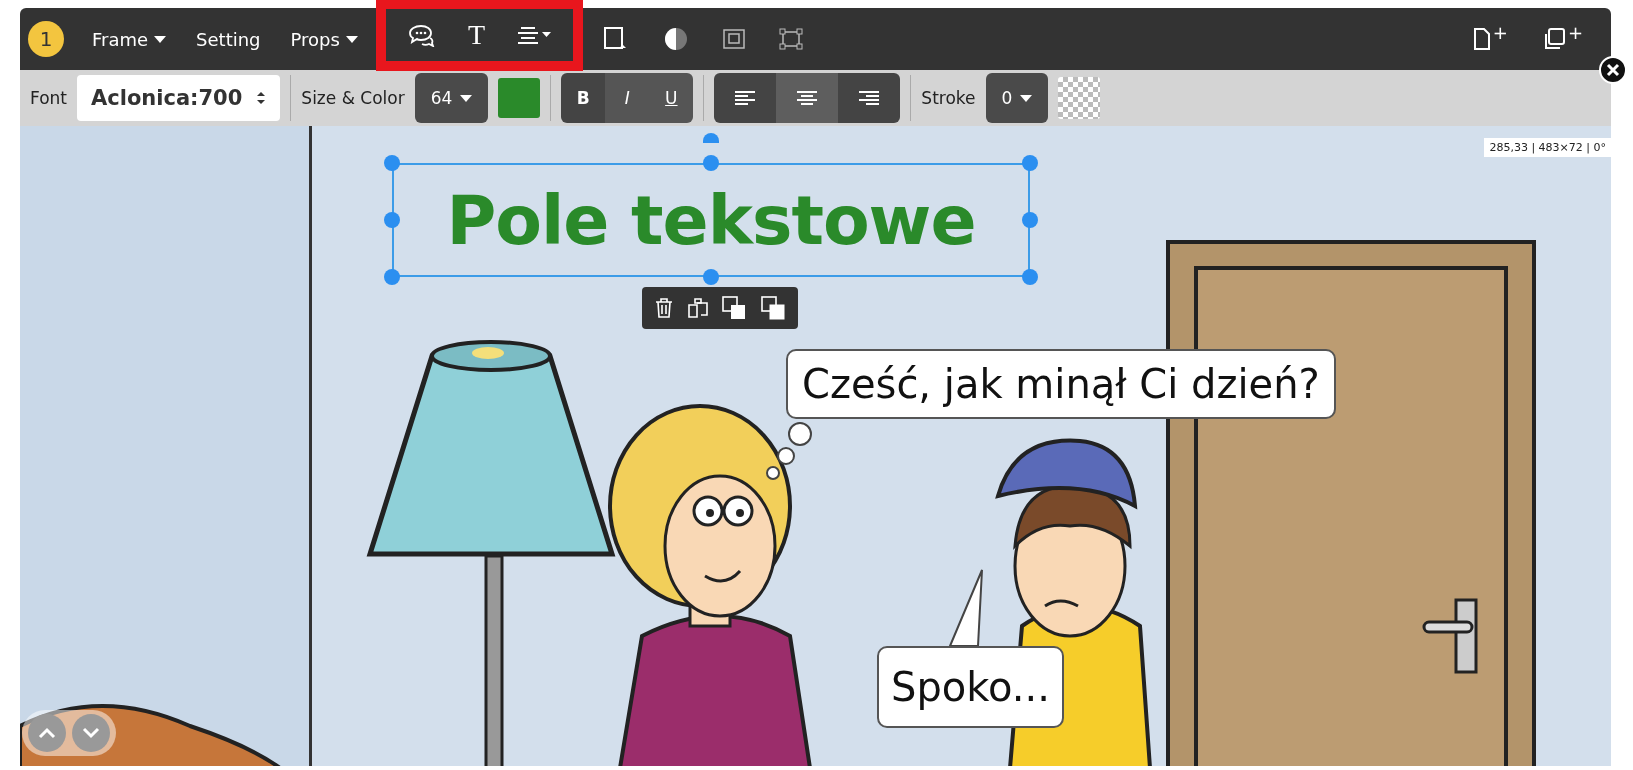 The image size is (1633, 770). I want to click on selection-info: 285,33 | 483×72 | 0°, so click(1547, 147).